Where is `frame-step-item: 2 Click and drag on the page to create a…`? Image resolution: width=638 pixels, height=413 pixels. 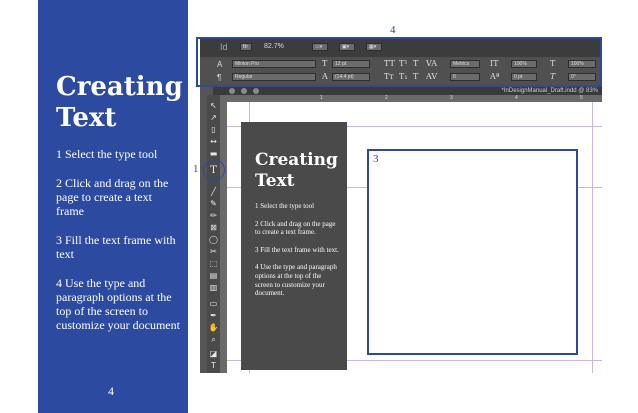 frame-step-item: 2 Click and drag on the page to create a… is located at coordinates (295, 228).